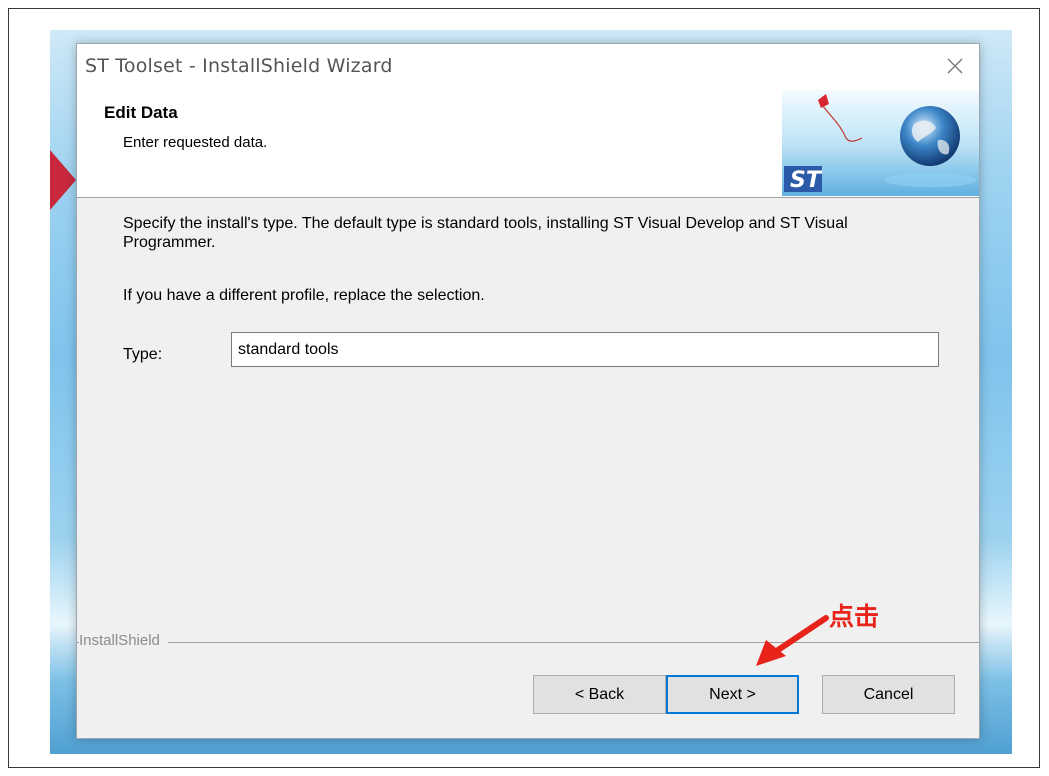 This screenshot has width=1049, height=776. What do you see at coordinates (792, 640) in the screenshot?
I see `annotation-arrow-icon` at bounding box center [792, 640].